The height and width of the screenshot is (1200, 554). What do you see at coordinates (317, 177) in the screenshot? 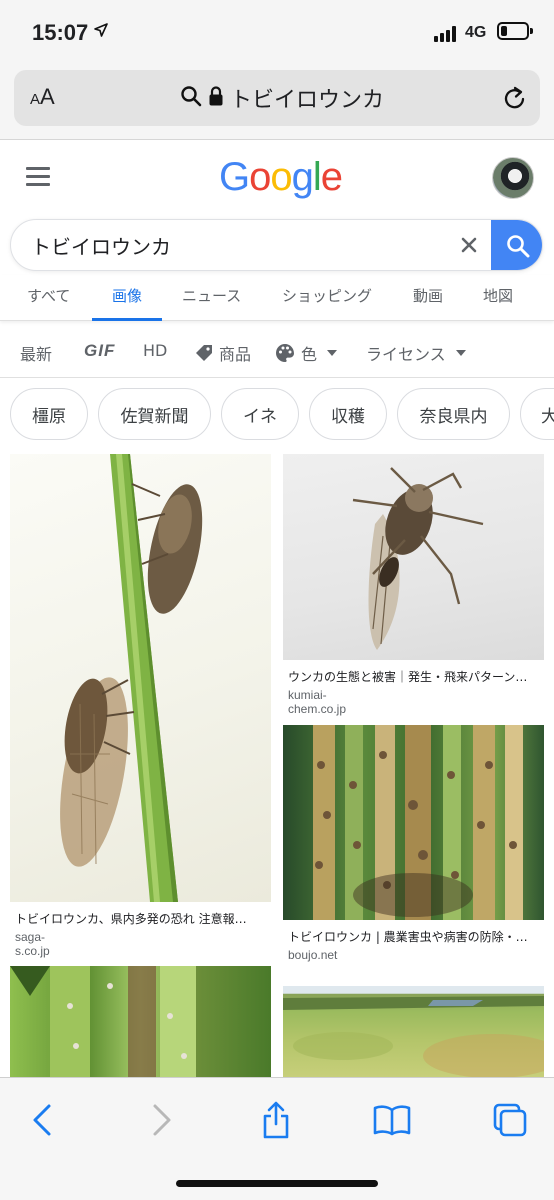
I see `logo-letter: l` at bounding box center [317, 177].